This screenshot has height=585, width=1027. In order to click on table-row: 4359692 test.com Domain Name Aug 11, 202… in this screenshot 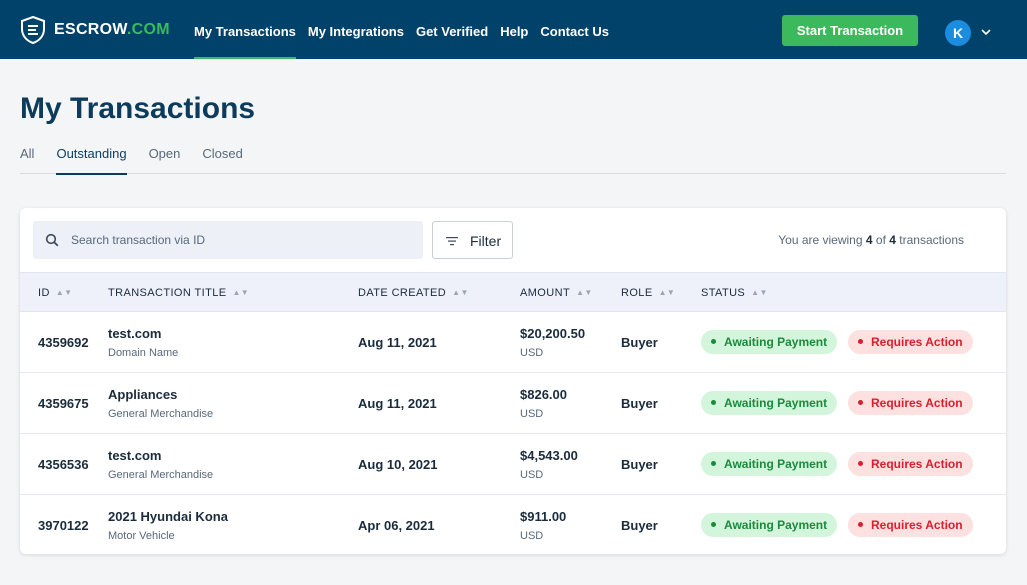, I will do `click(513, 342)`.